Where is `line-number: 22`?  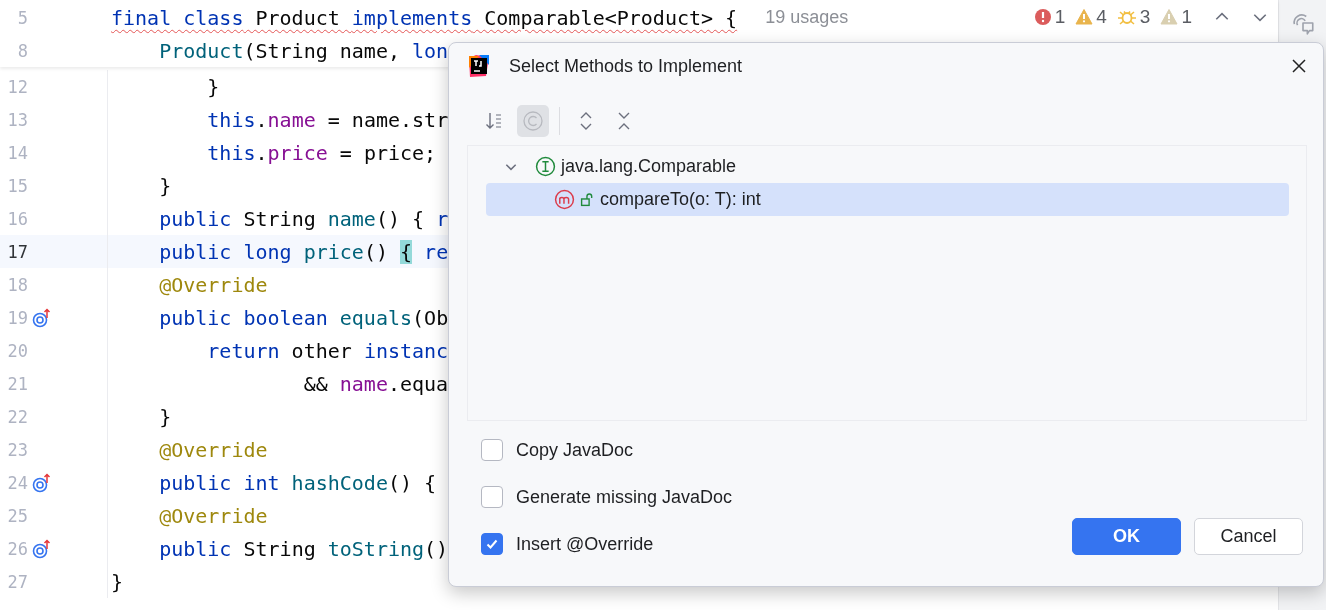 line-number: 22 is located at coordinates (17, 416).